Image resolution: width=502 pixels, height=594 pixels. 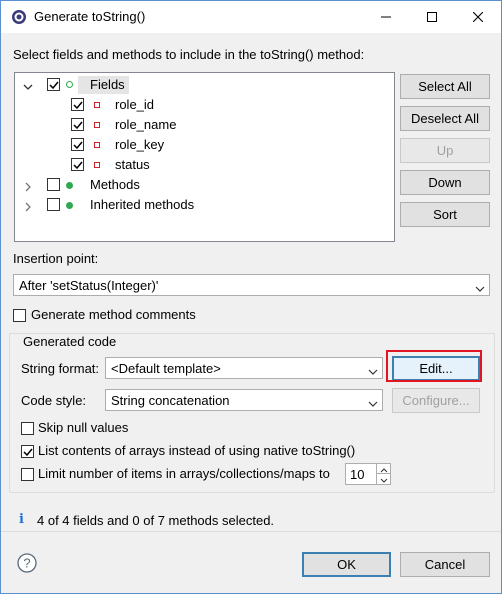 I want to click on status-checkbox, so click(x=77, y=164).